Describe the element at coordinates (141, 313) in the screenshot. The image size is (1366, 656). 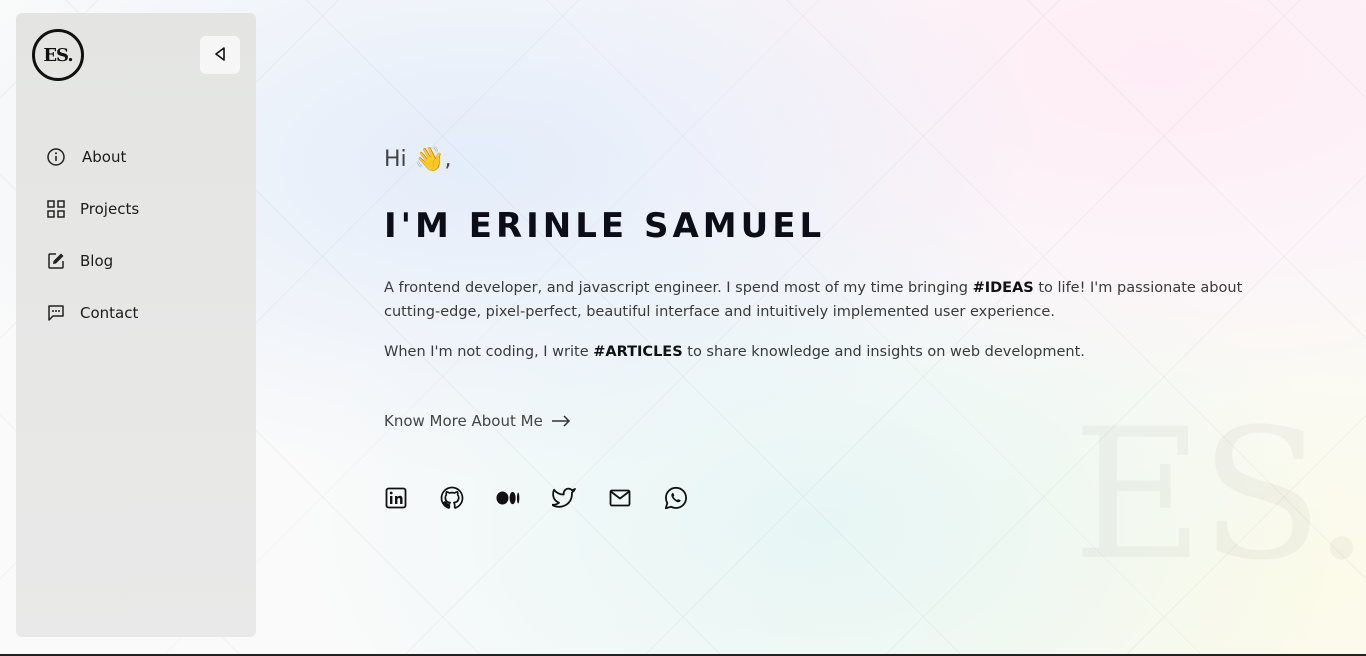
I see `sidebar-item-contact: Contact` at that location.